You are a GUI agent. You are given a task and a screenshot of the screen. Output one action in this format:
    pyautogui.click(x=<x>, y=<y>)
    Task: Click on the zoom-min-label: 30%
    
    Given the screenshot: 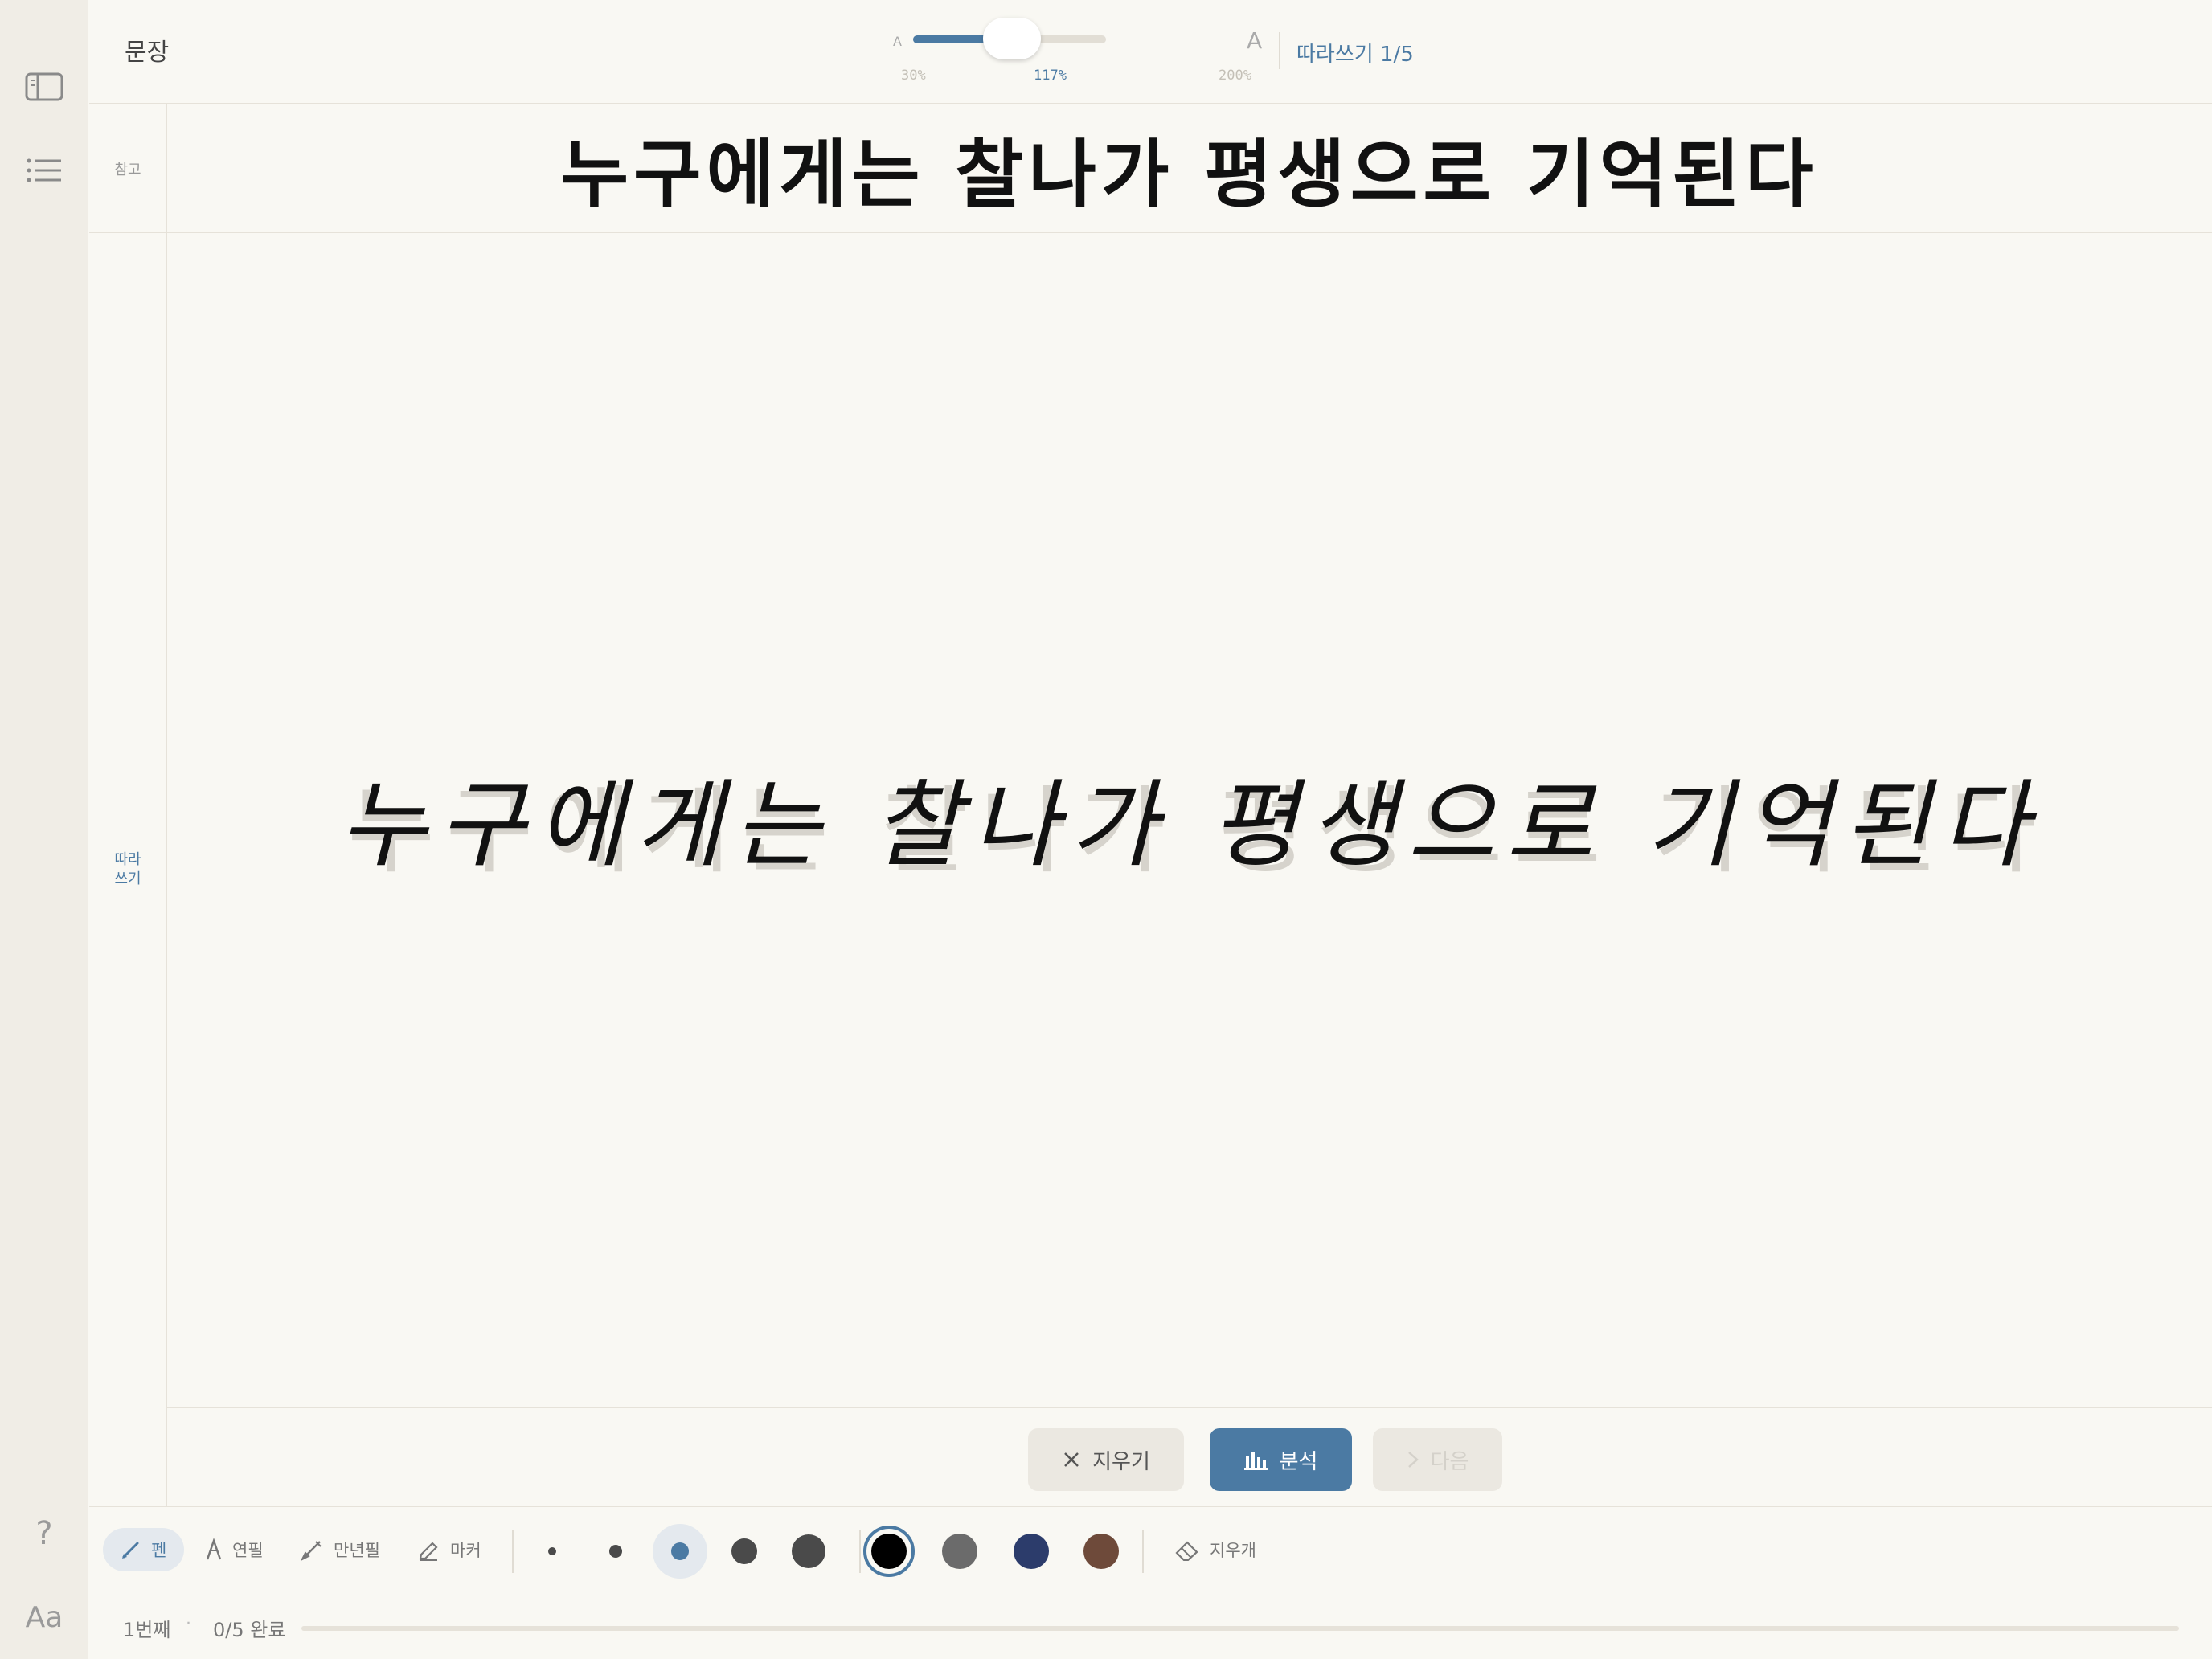 What is the action you would take?
    pyautogui.click(x=913, y=76)
    